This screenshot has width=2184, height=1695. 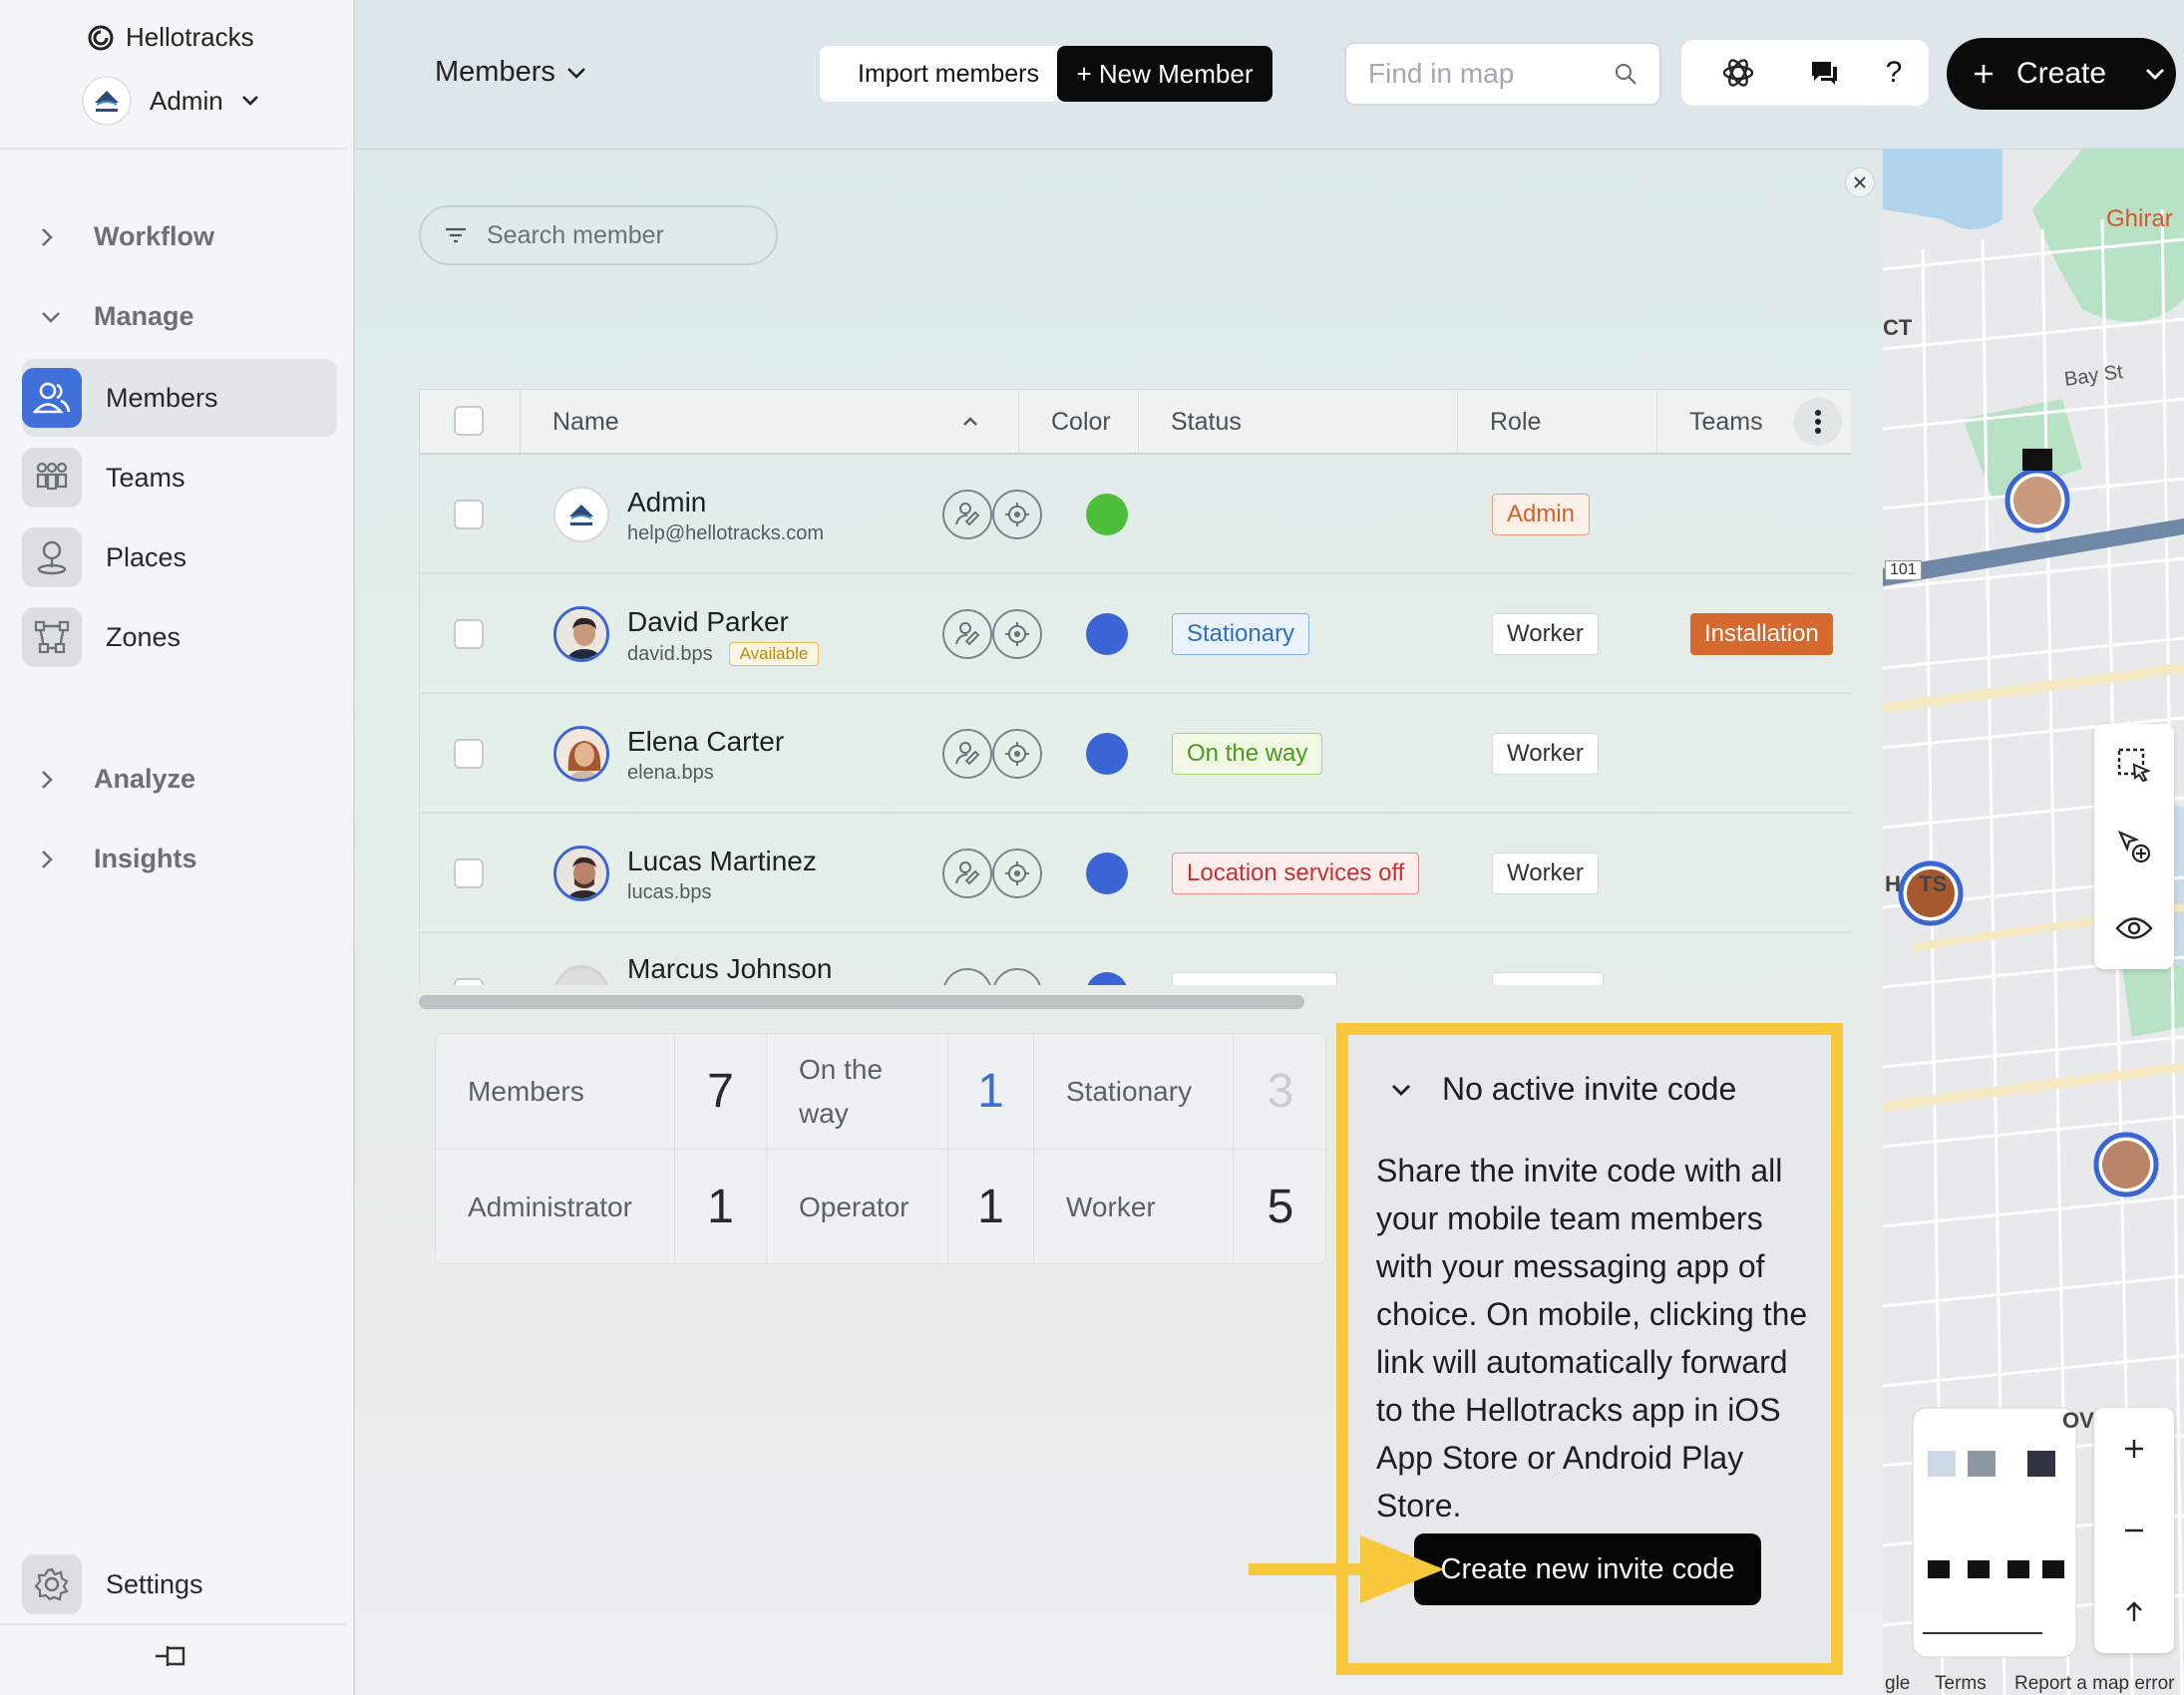 I want to click on nav-group-analyze: Analyze, so click(x=117, y=779).